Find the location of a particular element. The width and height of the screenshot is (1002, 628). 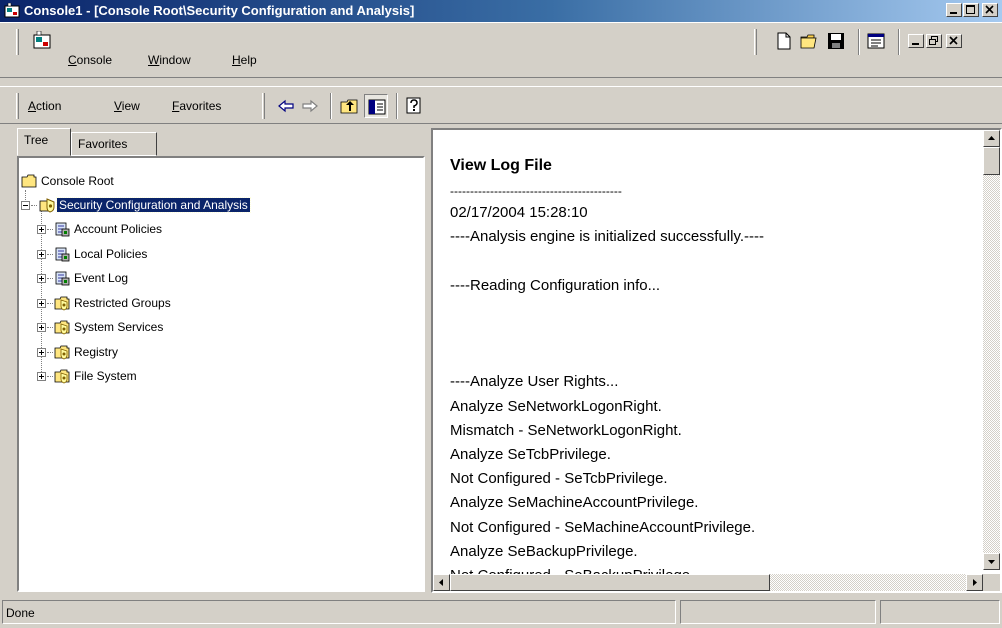

log-horizontal-scrollbar is located at coordinates (708, 582).